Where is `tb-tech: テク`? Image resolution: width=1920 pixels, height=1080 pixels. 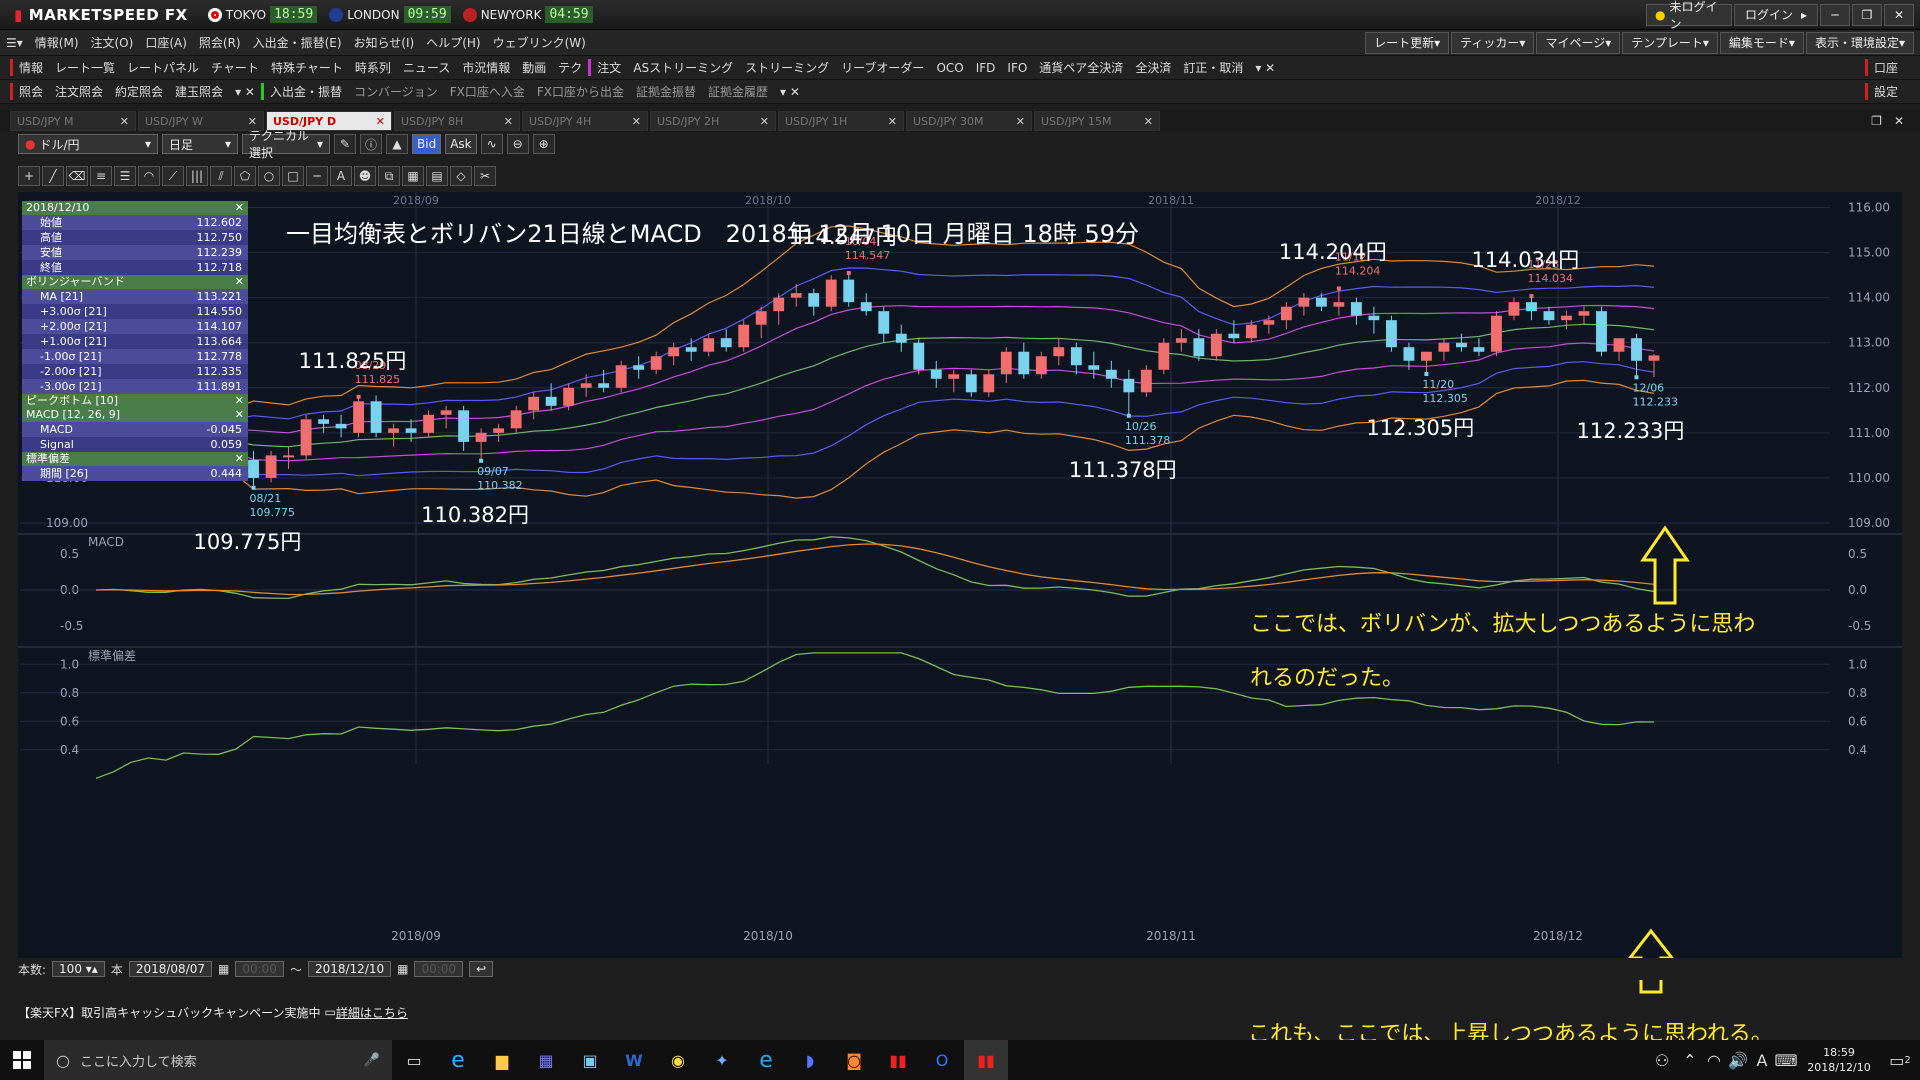
tb-tech: テク is located at coordinates (570, 67).